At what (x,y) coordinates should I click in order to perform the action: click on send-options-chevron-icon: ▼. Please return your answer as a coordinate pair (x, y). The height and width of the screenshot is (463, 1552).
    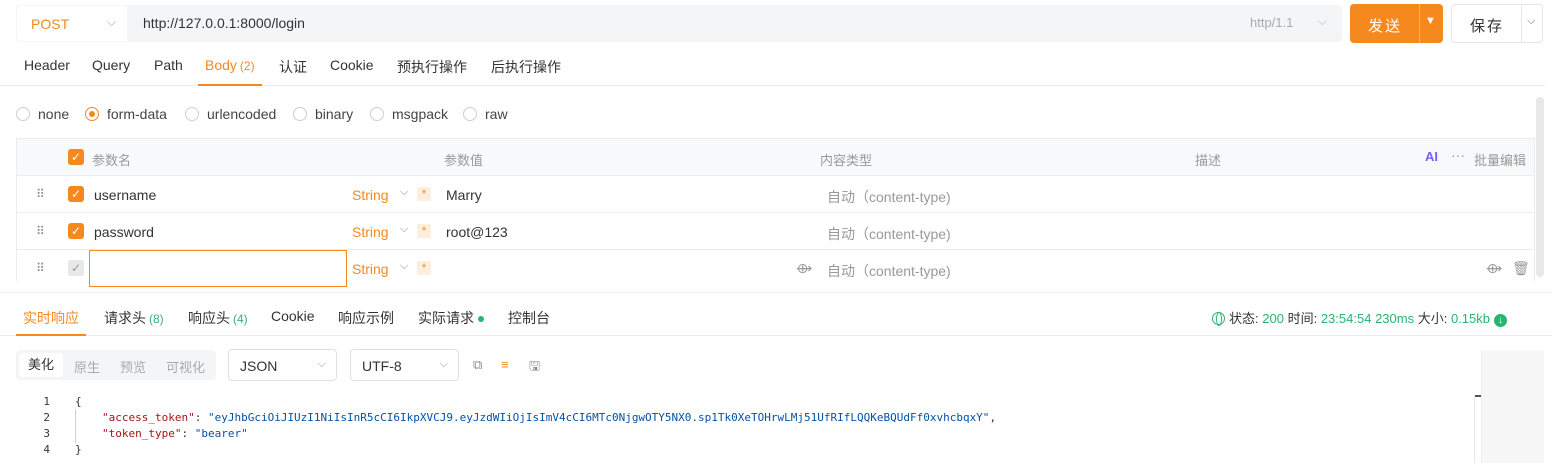
    Looking at the image, I should click on (1430, 21).